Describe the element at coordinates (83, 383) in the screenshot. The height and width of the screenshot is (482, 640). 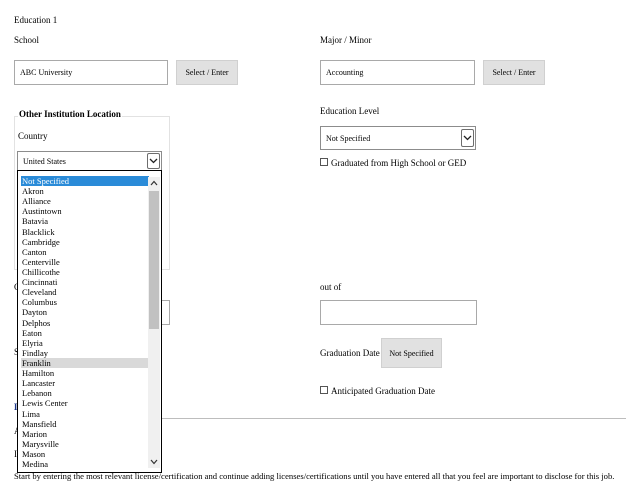
I see `dropdown-option: Lancaster` at that location.